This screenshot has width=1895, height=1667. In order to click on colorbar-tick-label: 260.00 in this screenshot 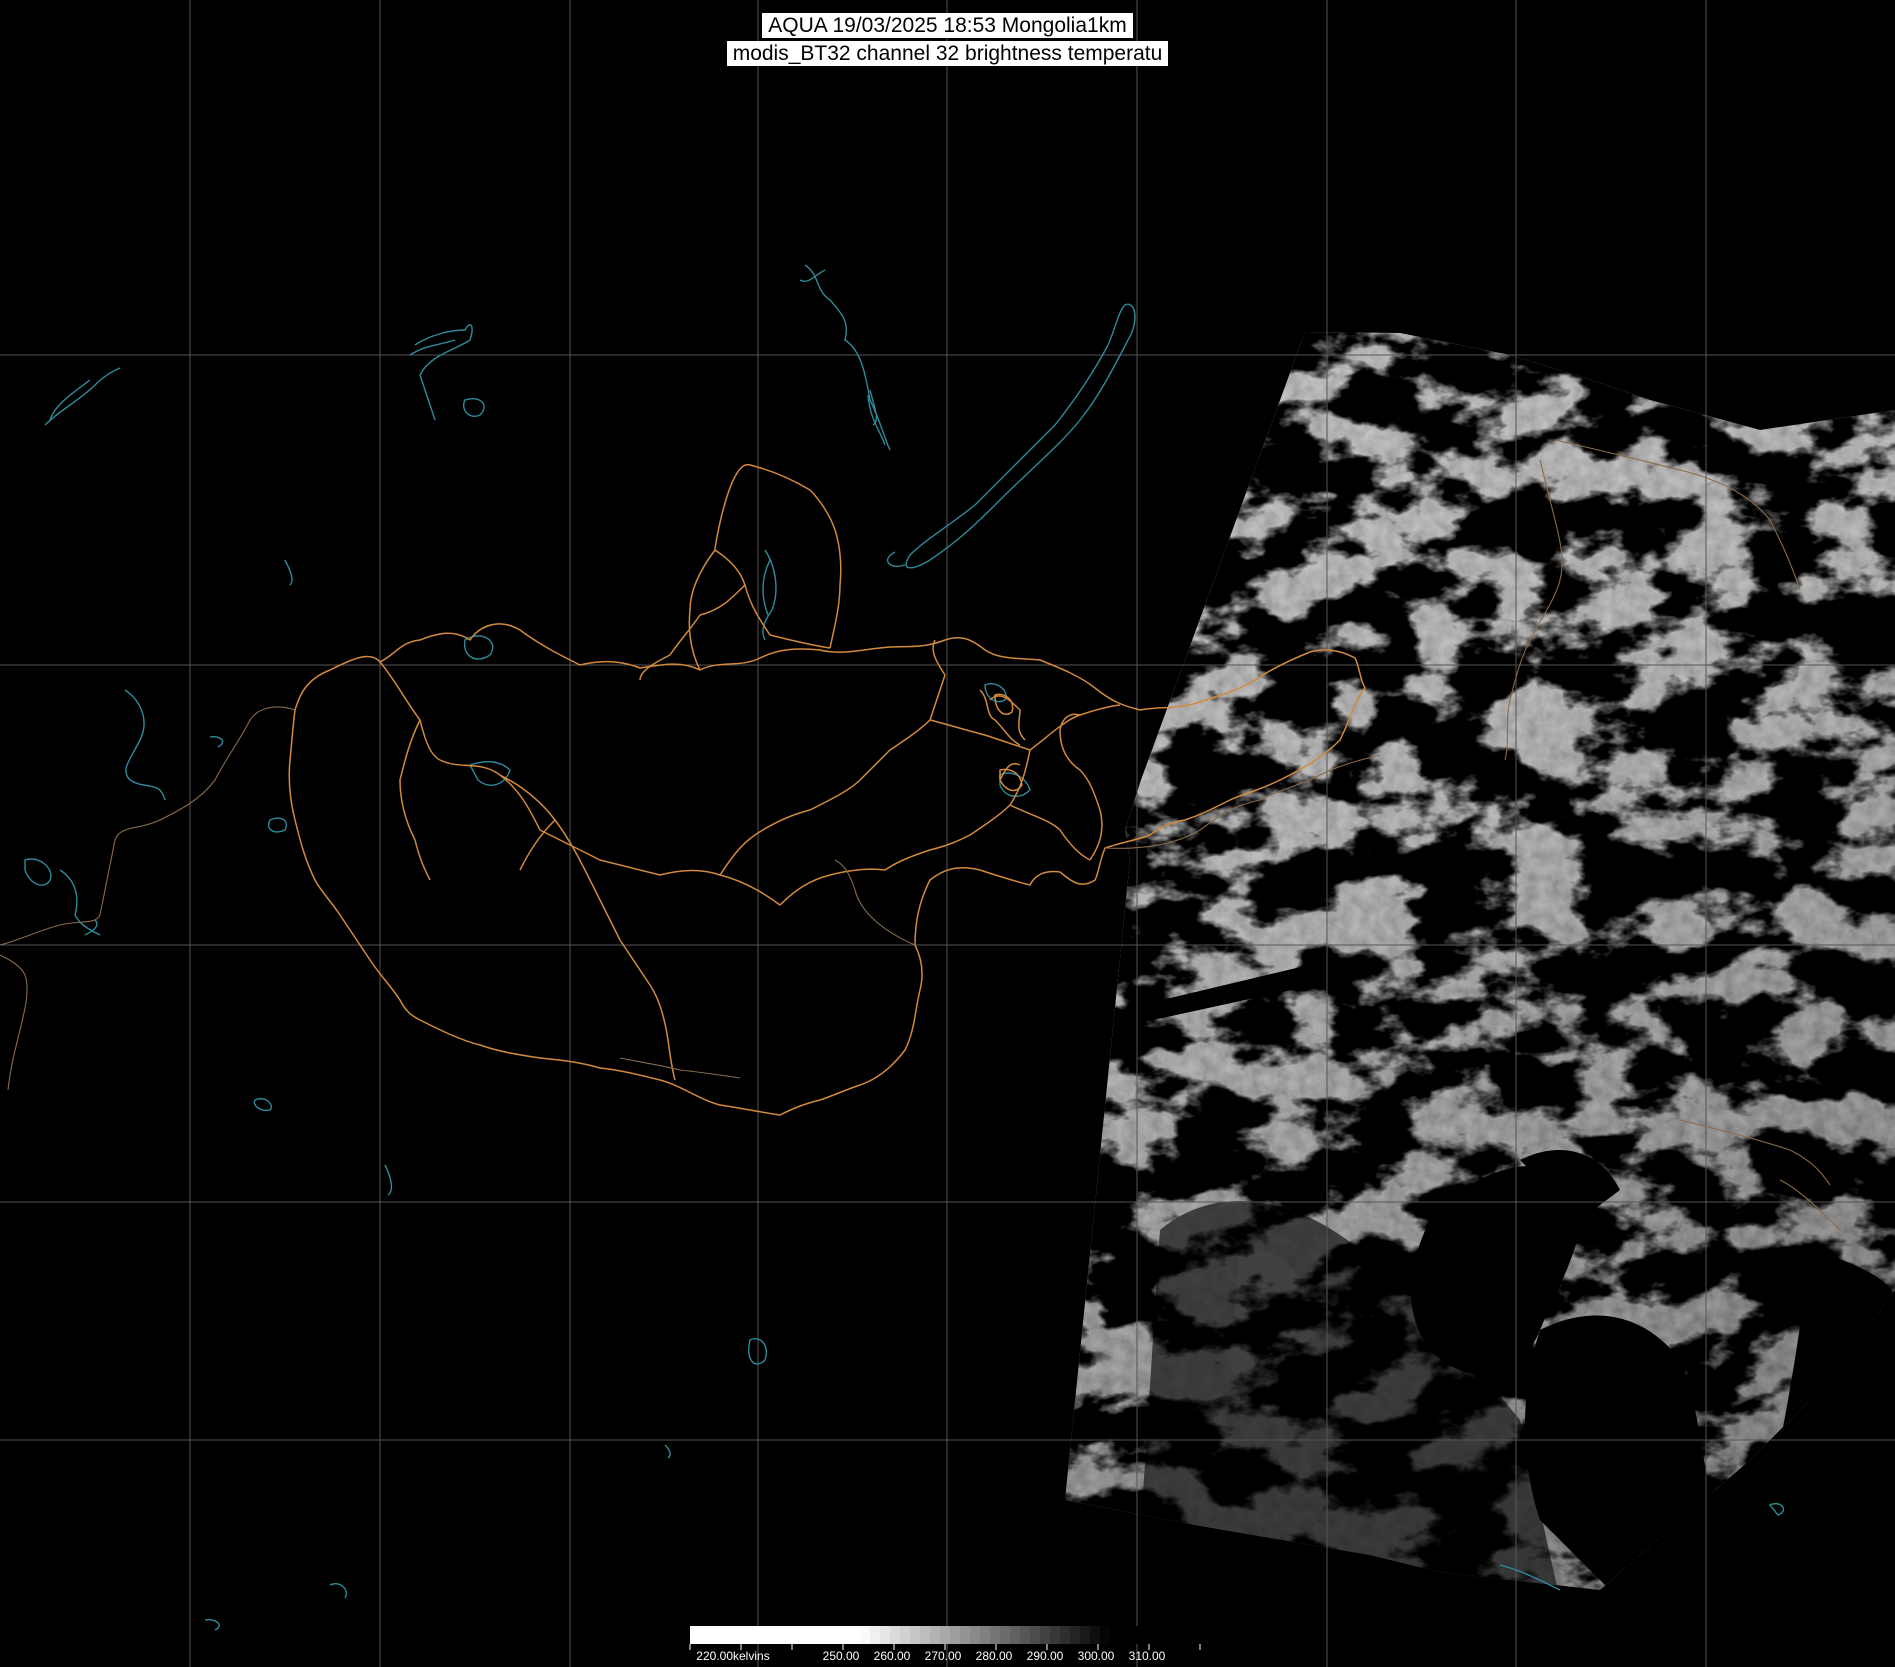, I will do `click(892, 1656)`.